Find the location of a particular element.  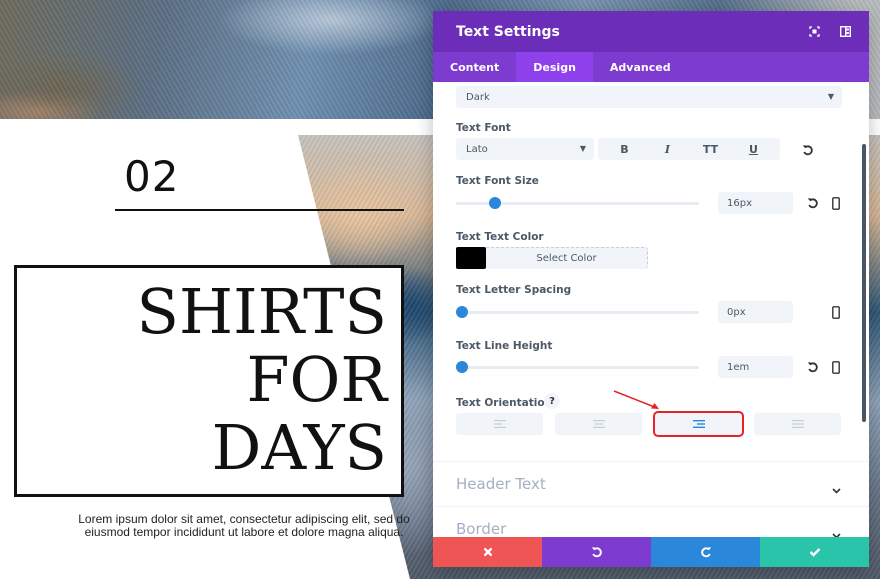

align-right-icon is located at coordinates (698, 424).